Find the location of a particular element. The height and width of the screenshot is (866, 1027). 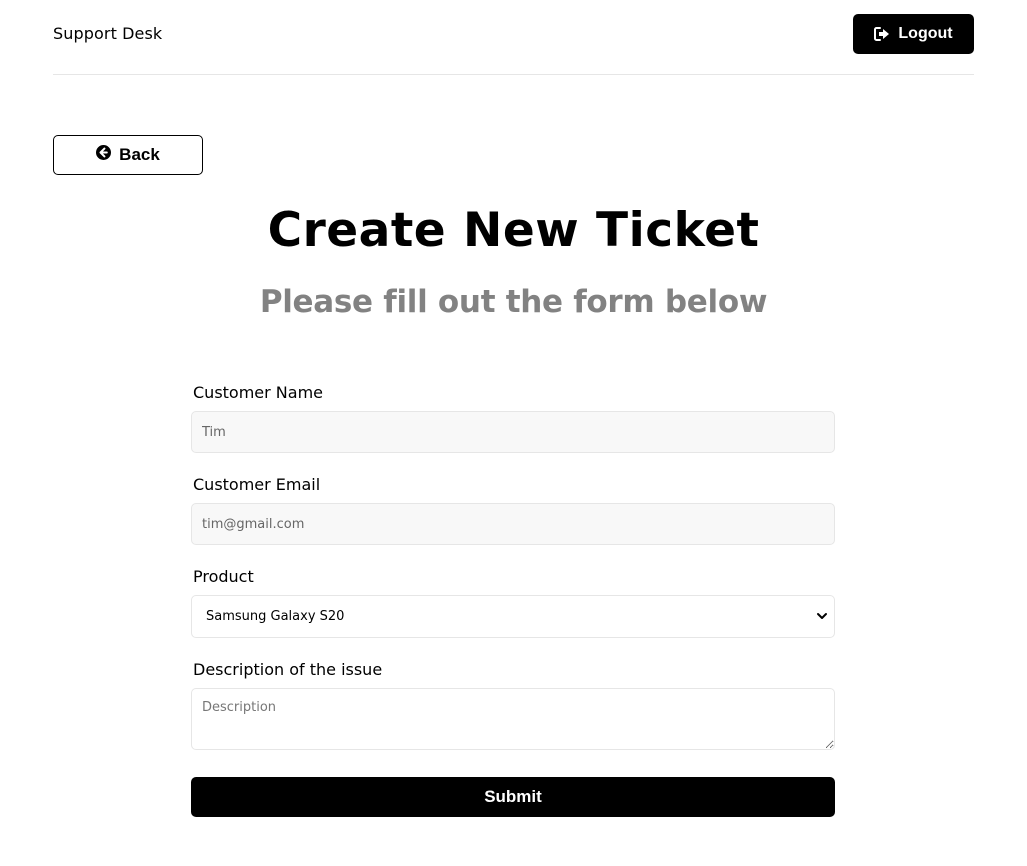

back-label: Back is located at coordinates (139, 154).